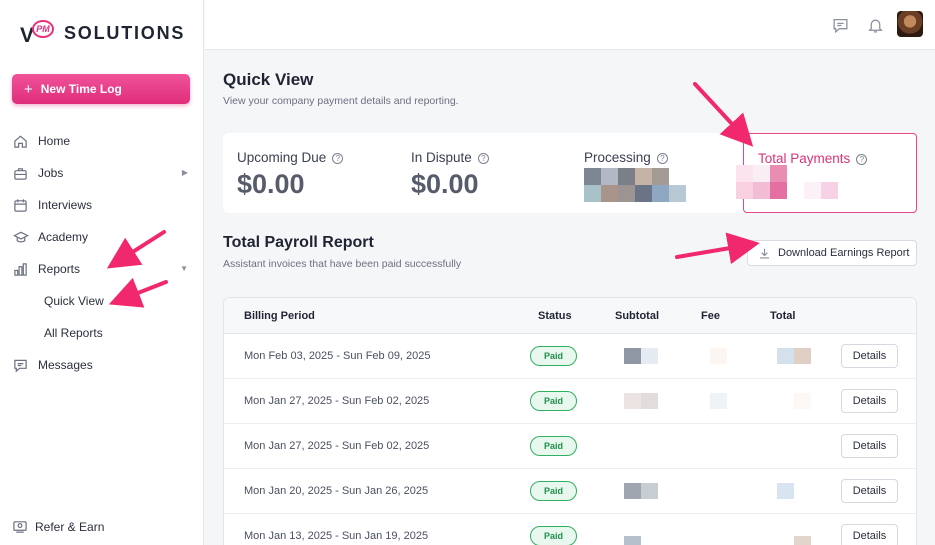  I want to click on column-header: Total, so click(783, 316).